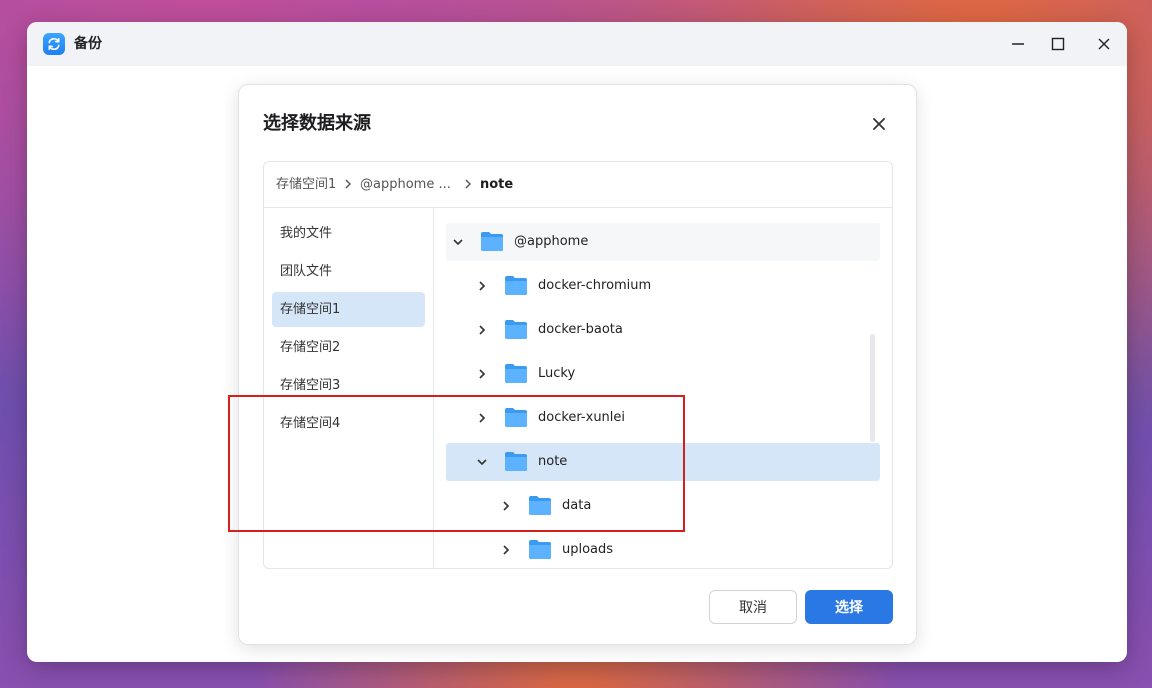 Image resolution: width=1152 pixels, height=688 pixels. I want to click on sidebar-item-storage-2: 存储空间2, so click(348, 347).